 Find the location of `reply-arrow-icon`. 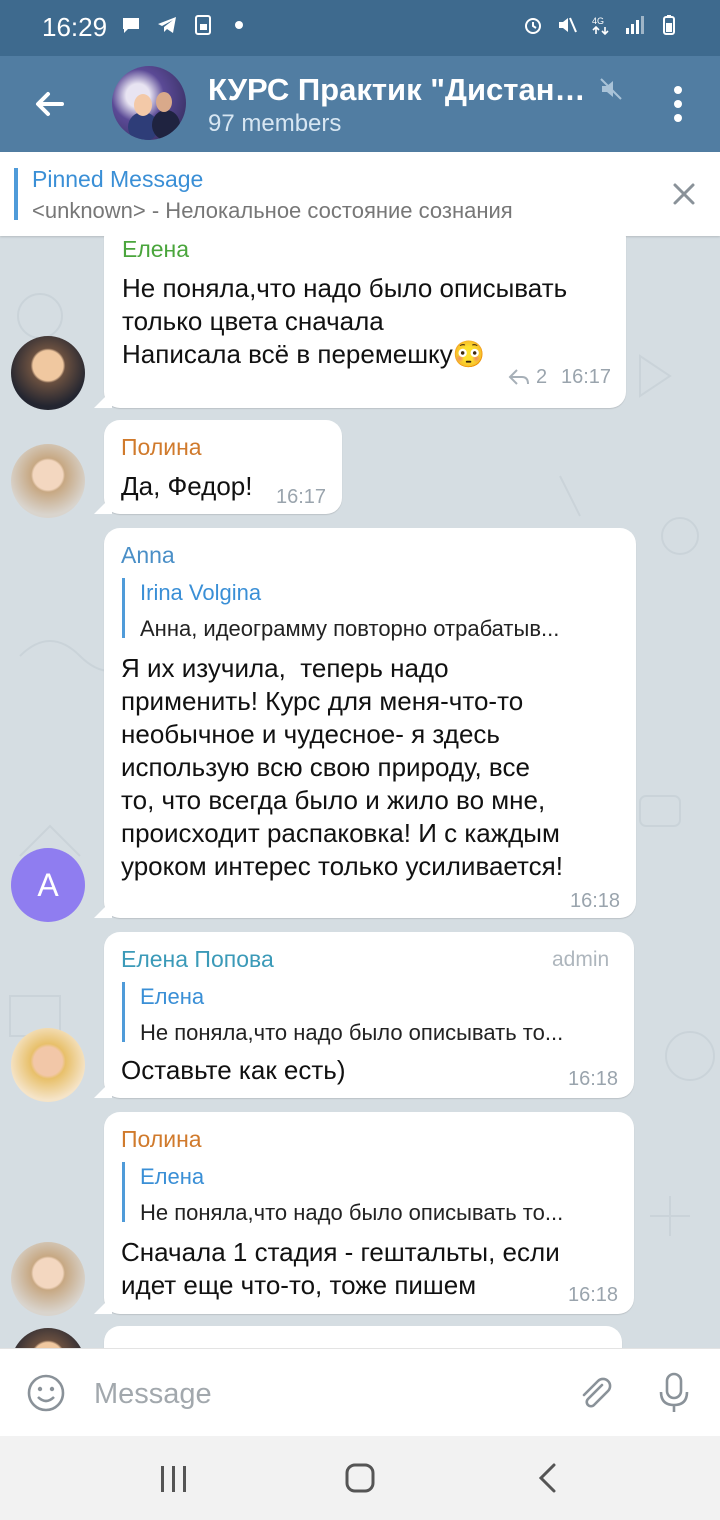

reply-arrow-icon is located at coordinates (518, 377).